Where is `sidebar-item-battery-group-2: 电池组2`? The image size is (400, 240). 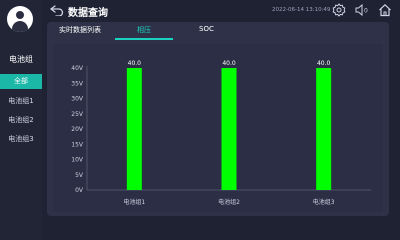
sidebar-item-battery-group-2: 电池组2 is located at coordinates (21, 120).